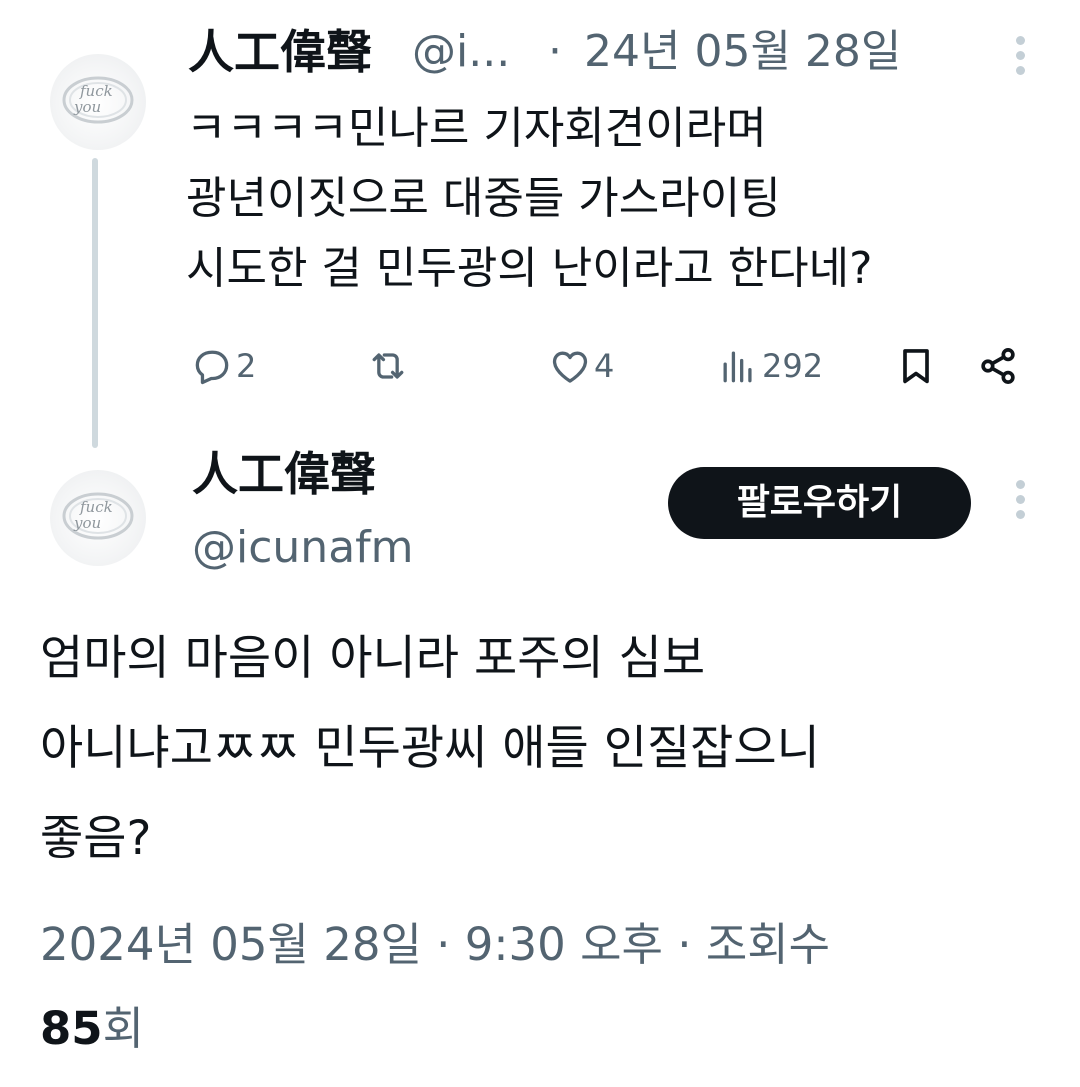 The width and height of the screenshot is (1080, 1087). Describe the element at coordinates (123, 1028) in the screenshot. I see `views-suffix: 회` at that location.